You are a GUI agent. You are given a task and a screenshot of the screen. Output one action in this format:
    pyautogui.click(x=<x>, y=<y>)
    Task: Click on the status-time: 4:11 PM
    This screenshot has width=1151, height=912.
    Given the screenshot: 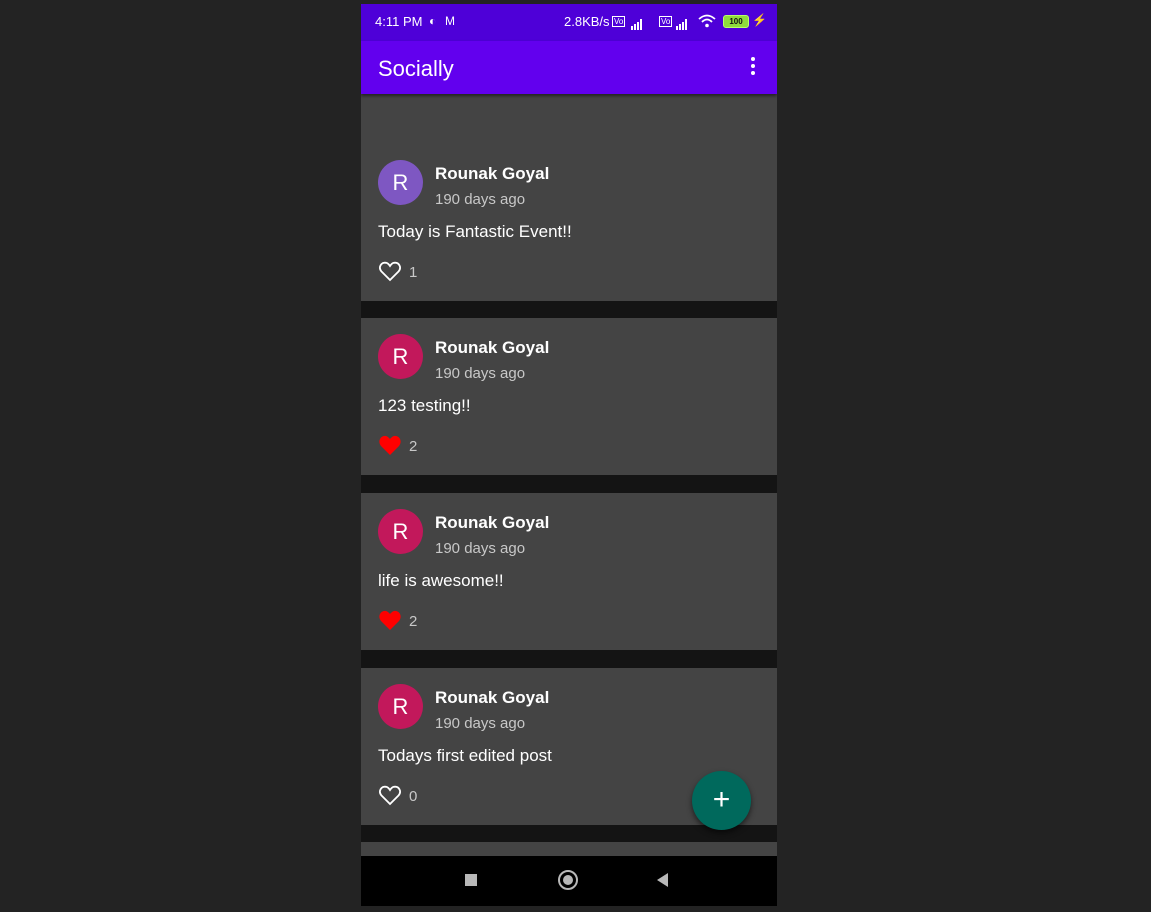 What is the action you would take?
    pyautogui.click(x=399, y=21)
    